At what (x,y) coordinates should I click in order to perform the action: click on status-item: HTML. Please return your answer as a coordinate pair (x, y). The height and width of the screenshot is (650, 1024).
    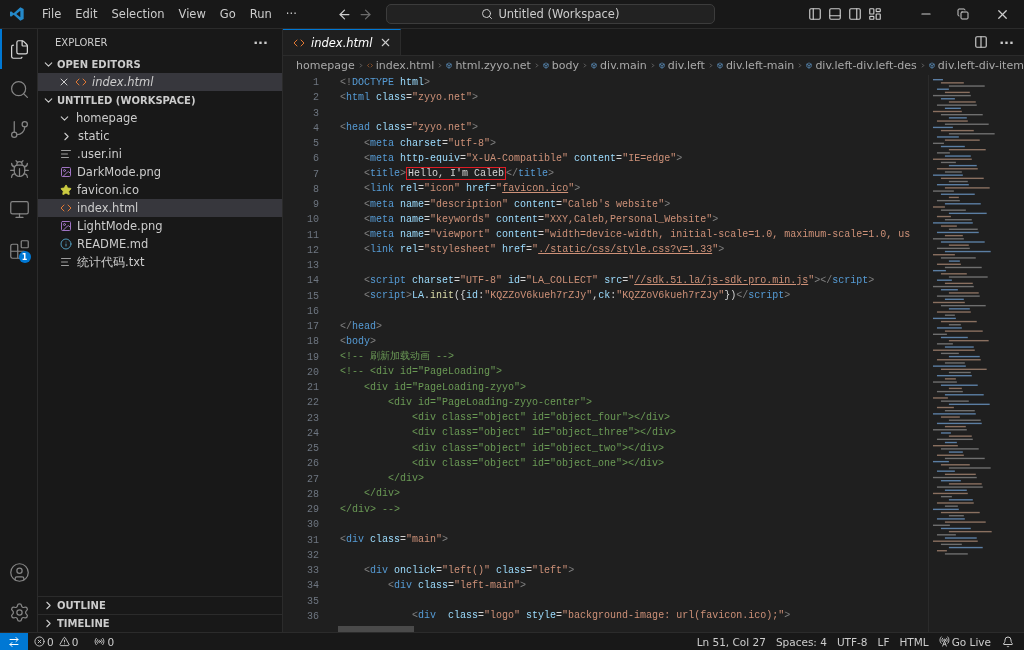
    Looking at the image, I should click on (914, 641).